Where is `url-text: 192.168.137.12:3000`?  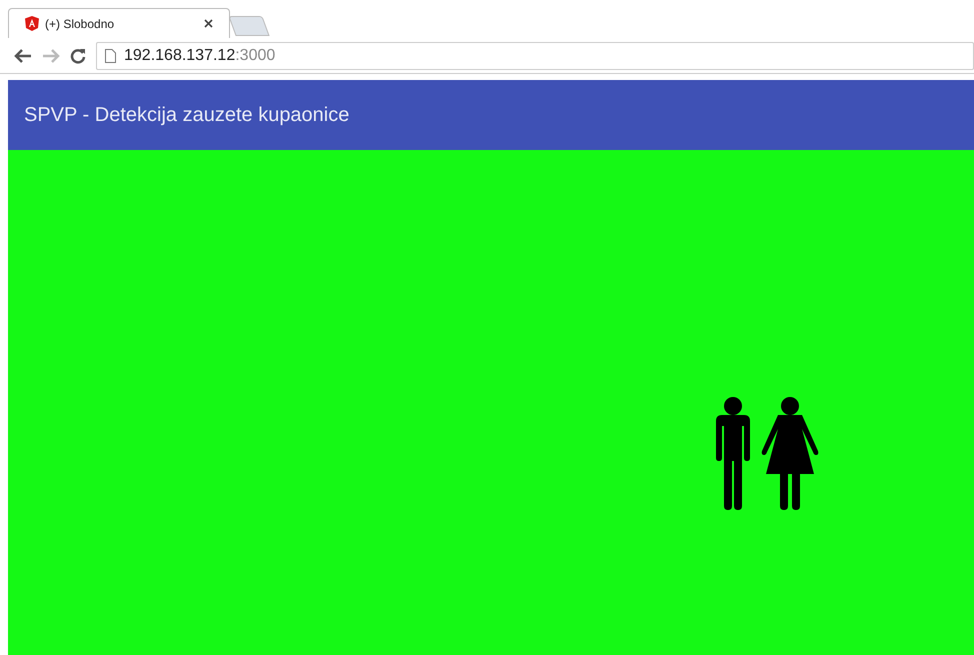
url-text: 192.168.137.12:3000 is located at coordinates (200, 56).